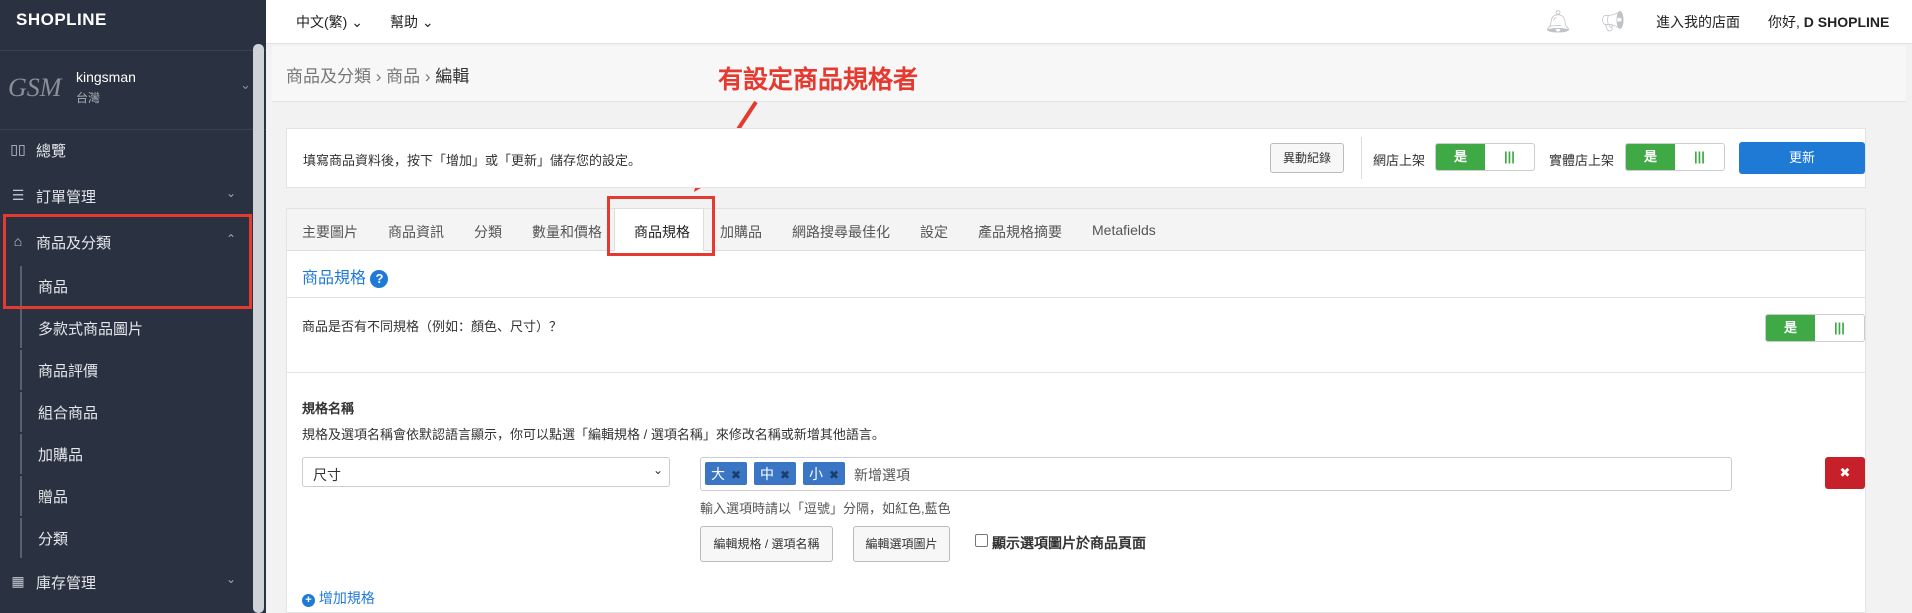  I want to click on language-dropdown: 中文(繁) ⌄, so click(329, 22).